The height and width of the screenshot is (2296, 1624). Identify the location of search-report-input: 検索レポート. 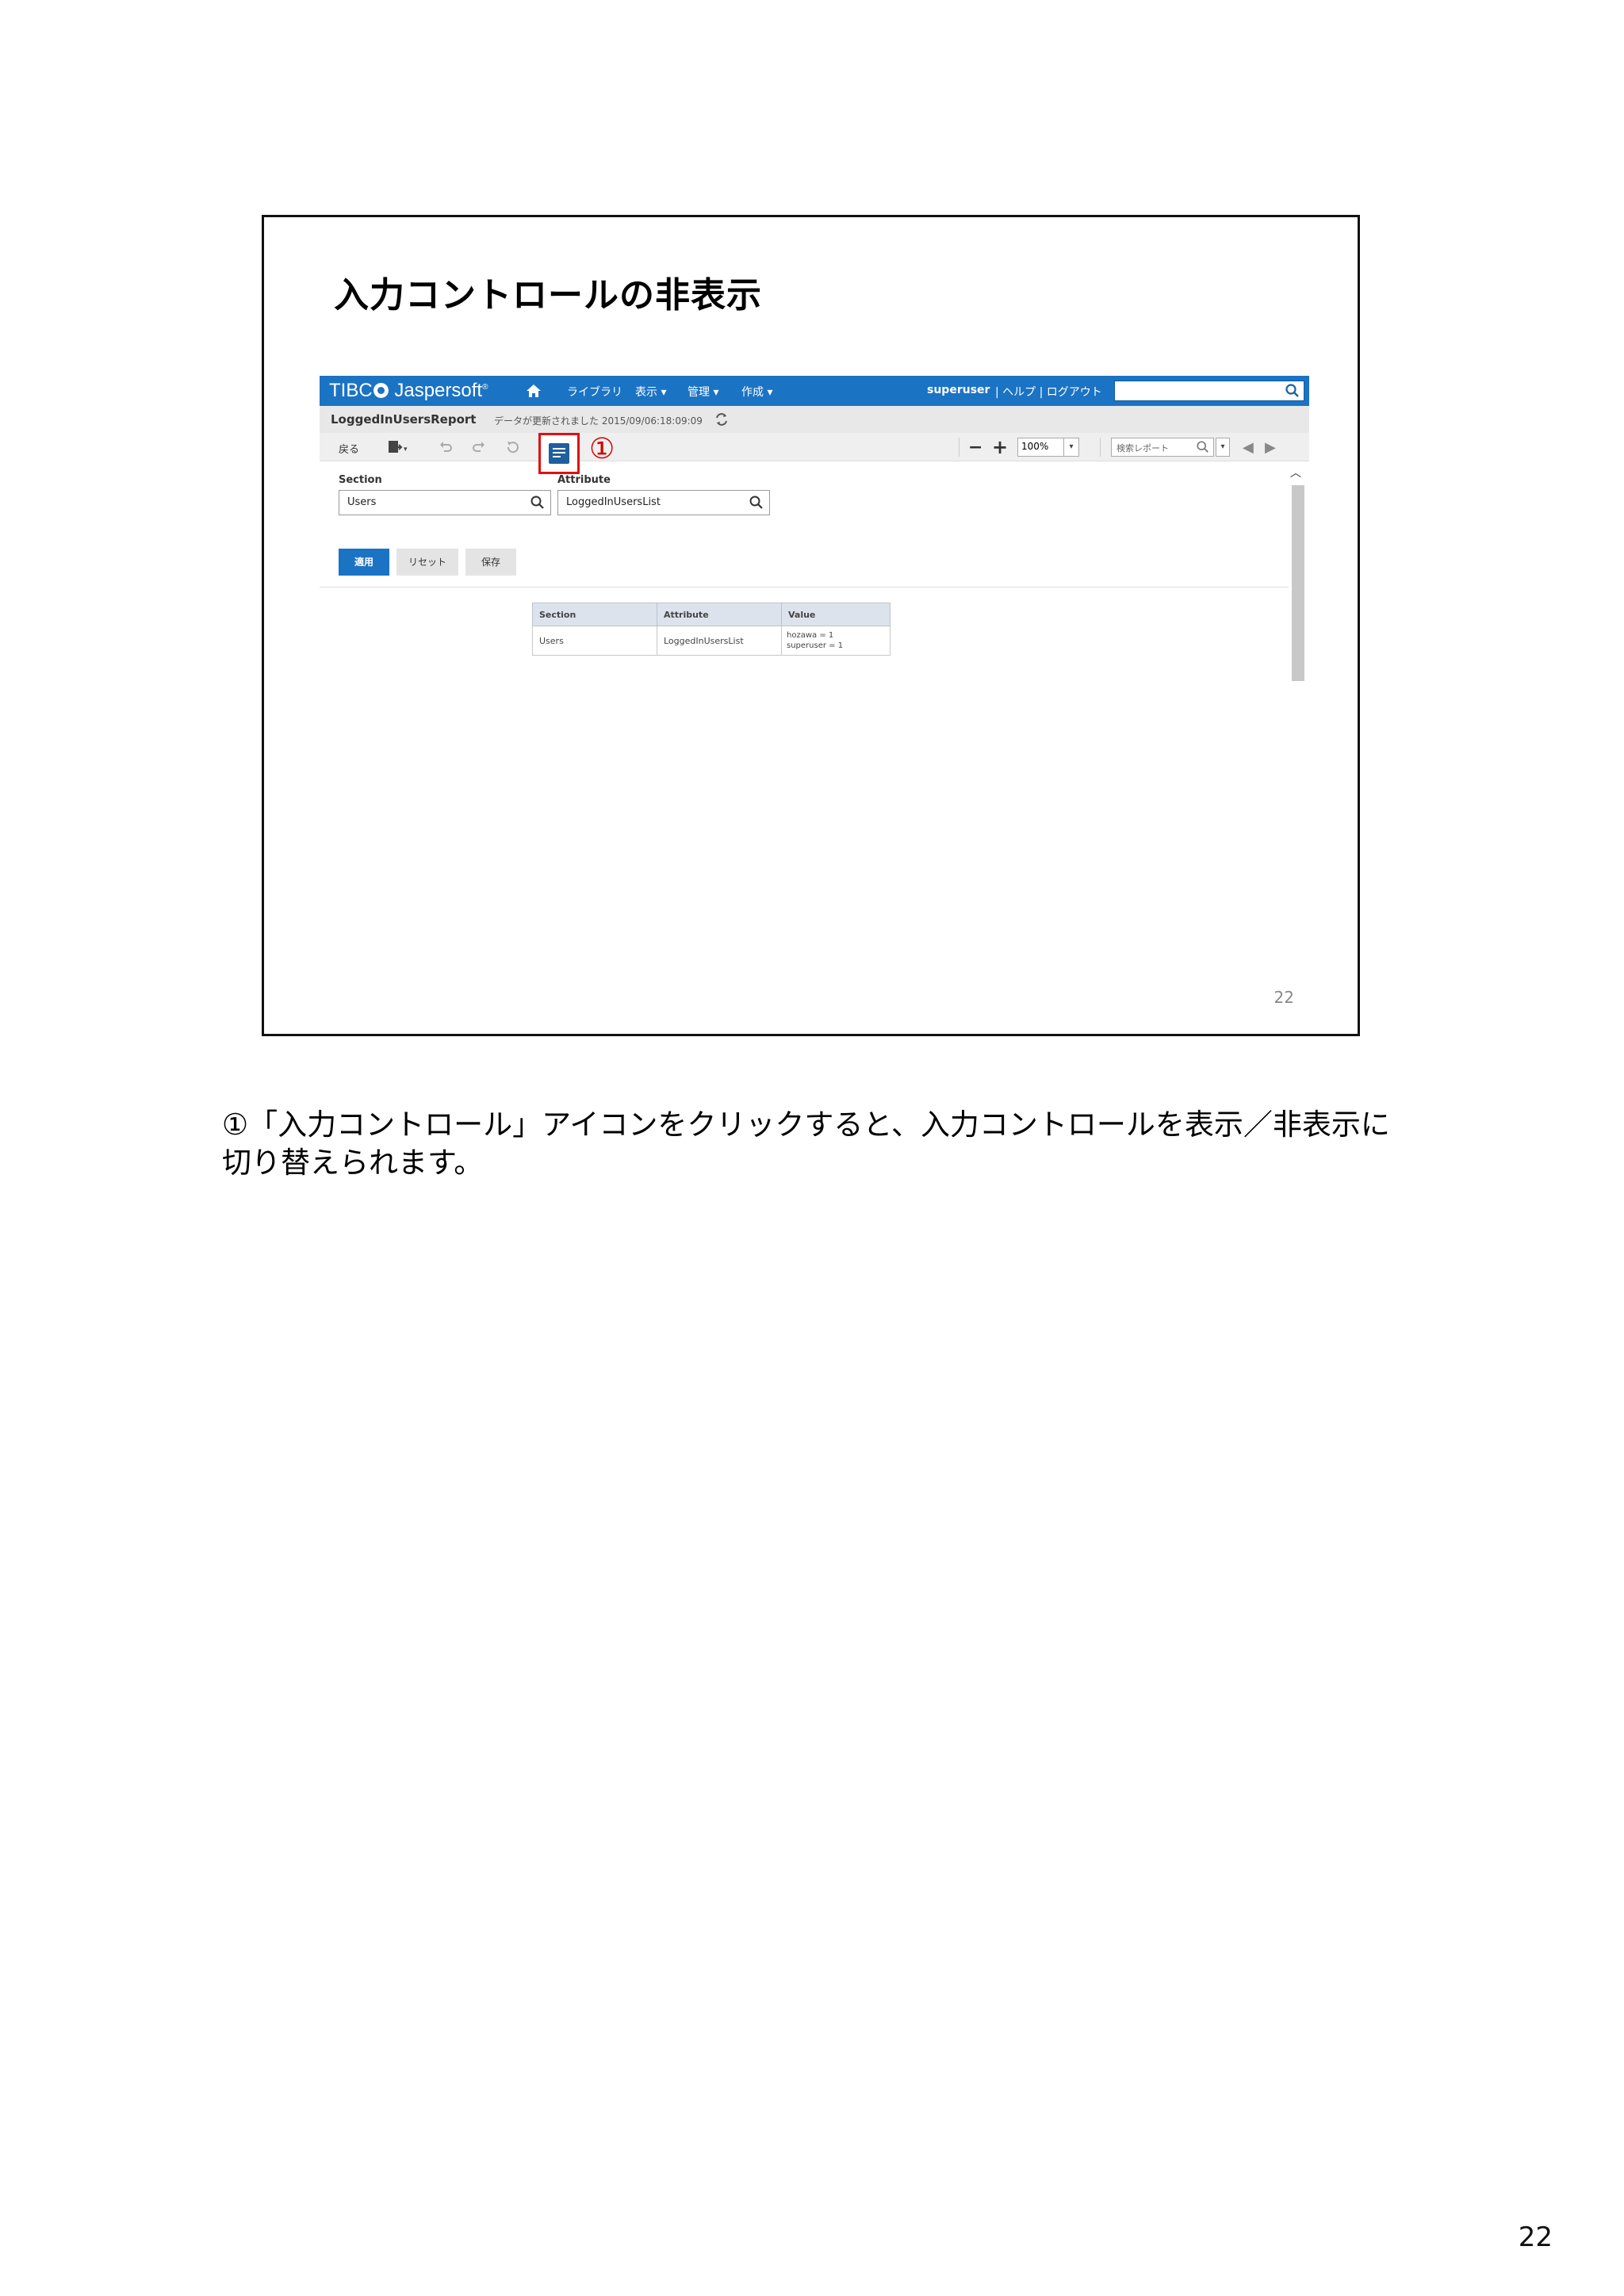
(1162, 448).